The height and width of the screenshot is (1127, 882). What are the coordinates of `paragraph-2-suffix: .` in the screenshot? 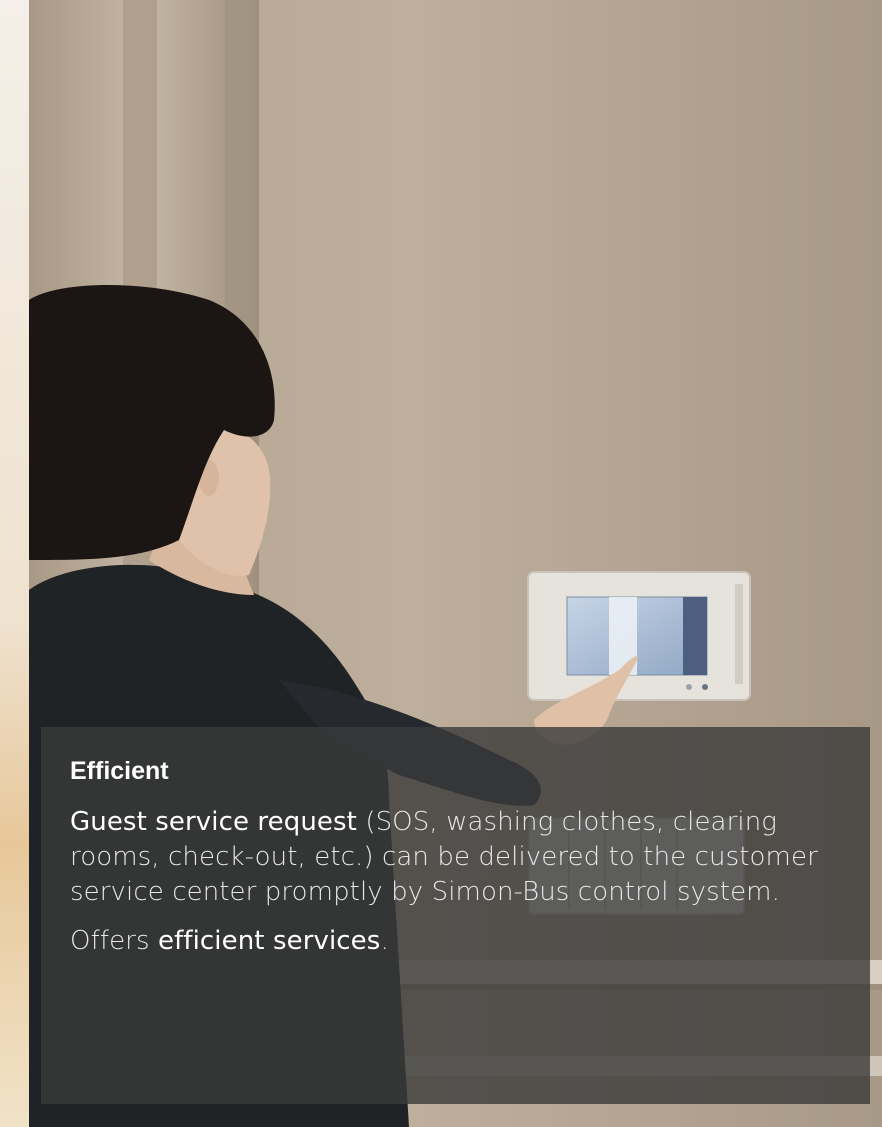 It's located at (384, 941).